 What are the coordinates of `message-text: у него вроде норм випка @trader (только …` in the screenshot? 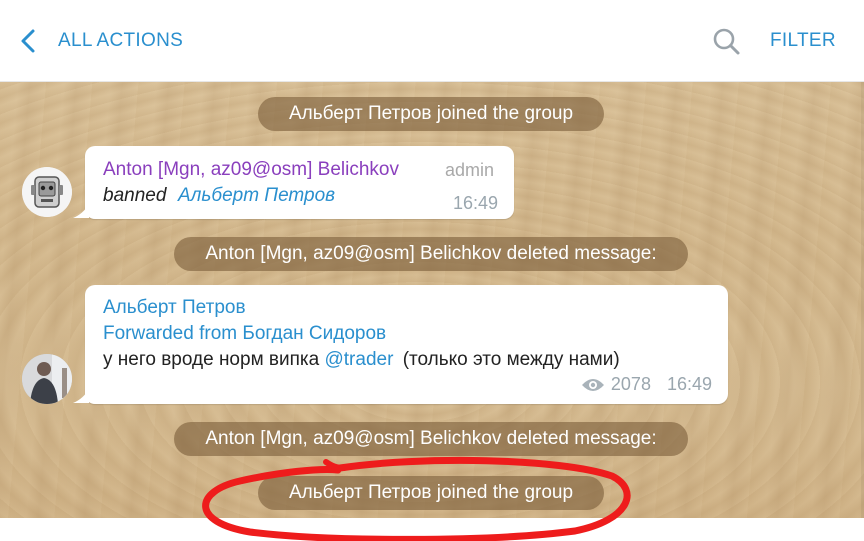 It's located at (361, 360).